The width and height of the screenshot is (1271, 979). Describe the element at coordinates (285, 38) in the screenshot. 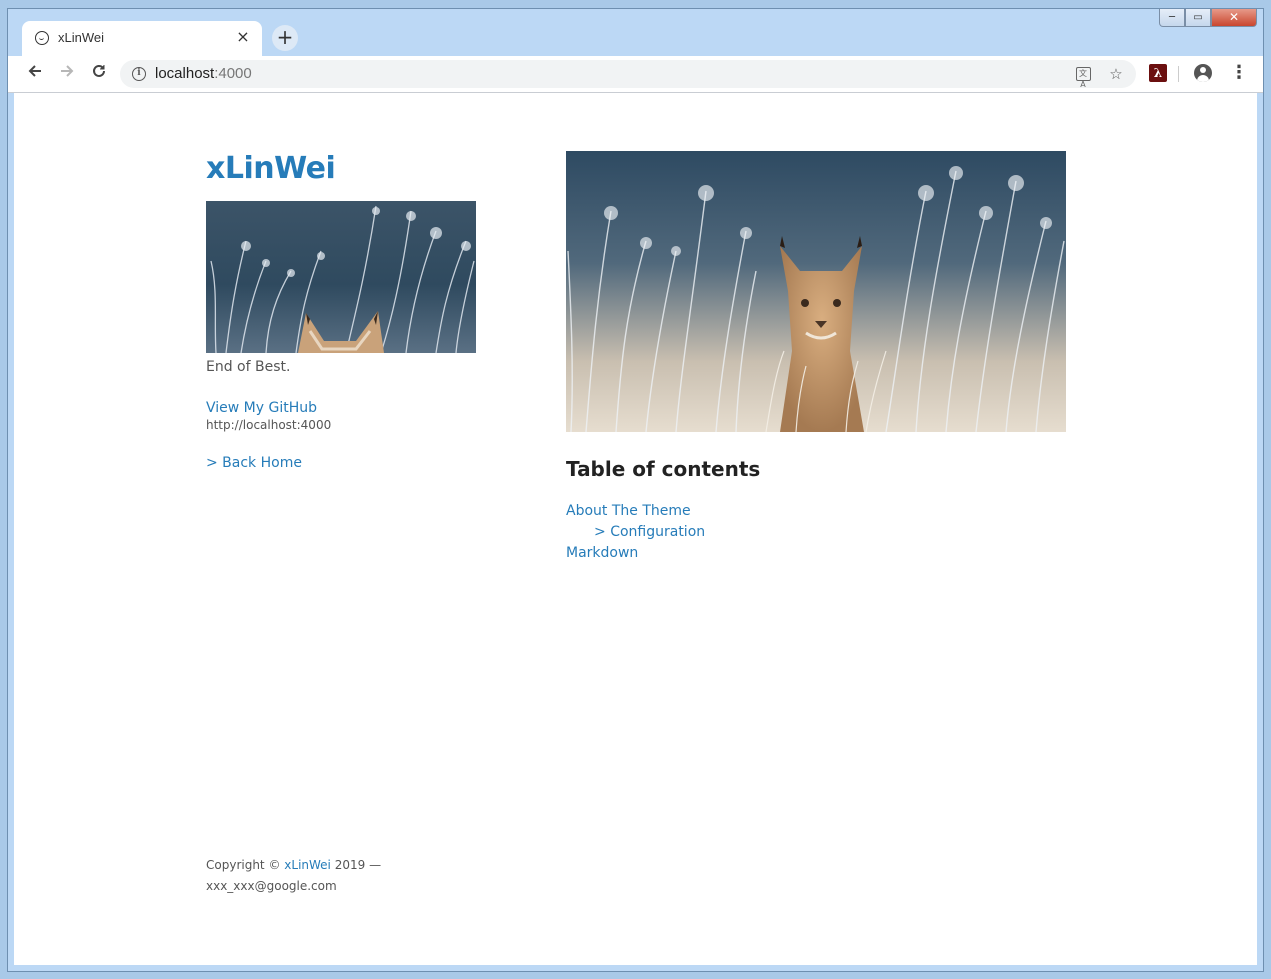

I see `new-tab-button: +` at that location.